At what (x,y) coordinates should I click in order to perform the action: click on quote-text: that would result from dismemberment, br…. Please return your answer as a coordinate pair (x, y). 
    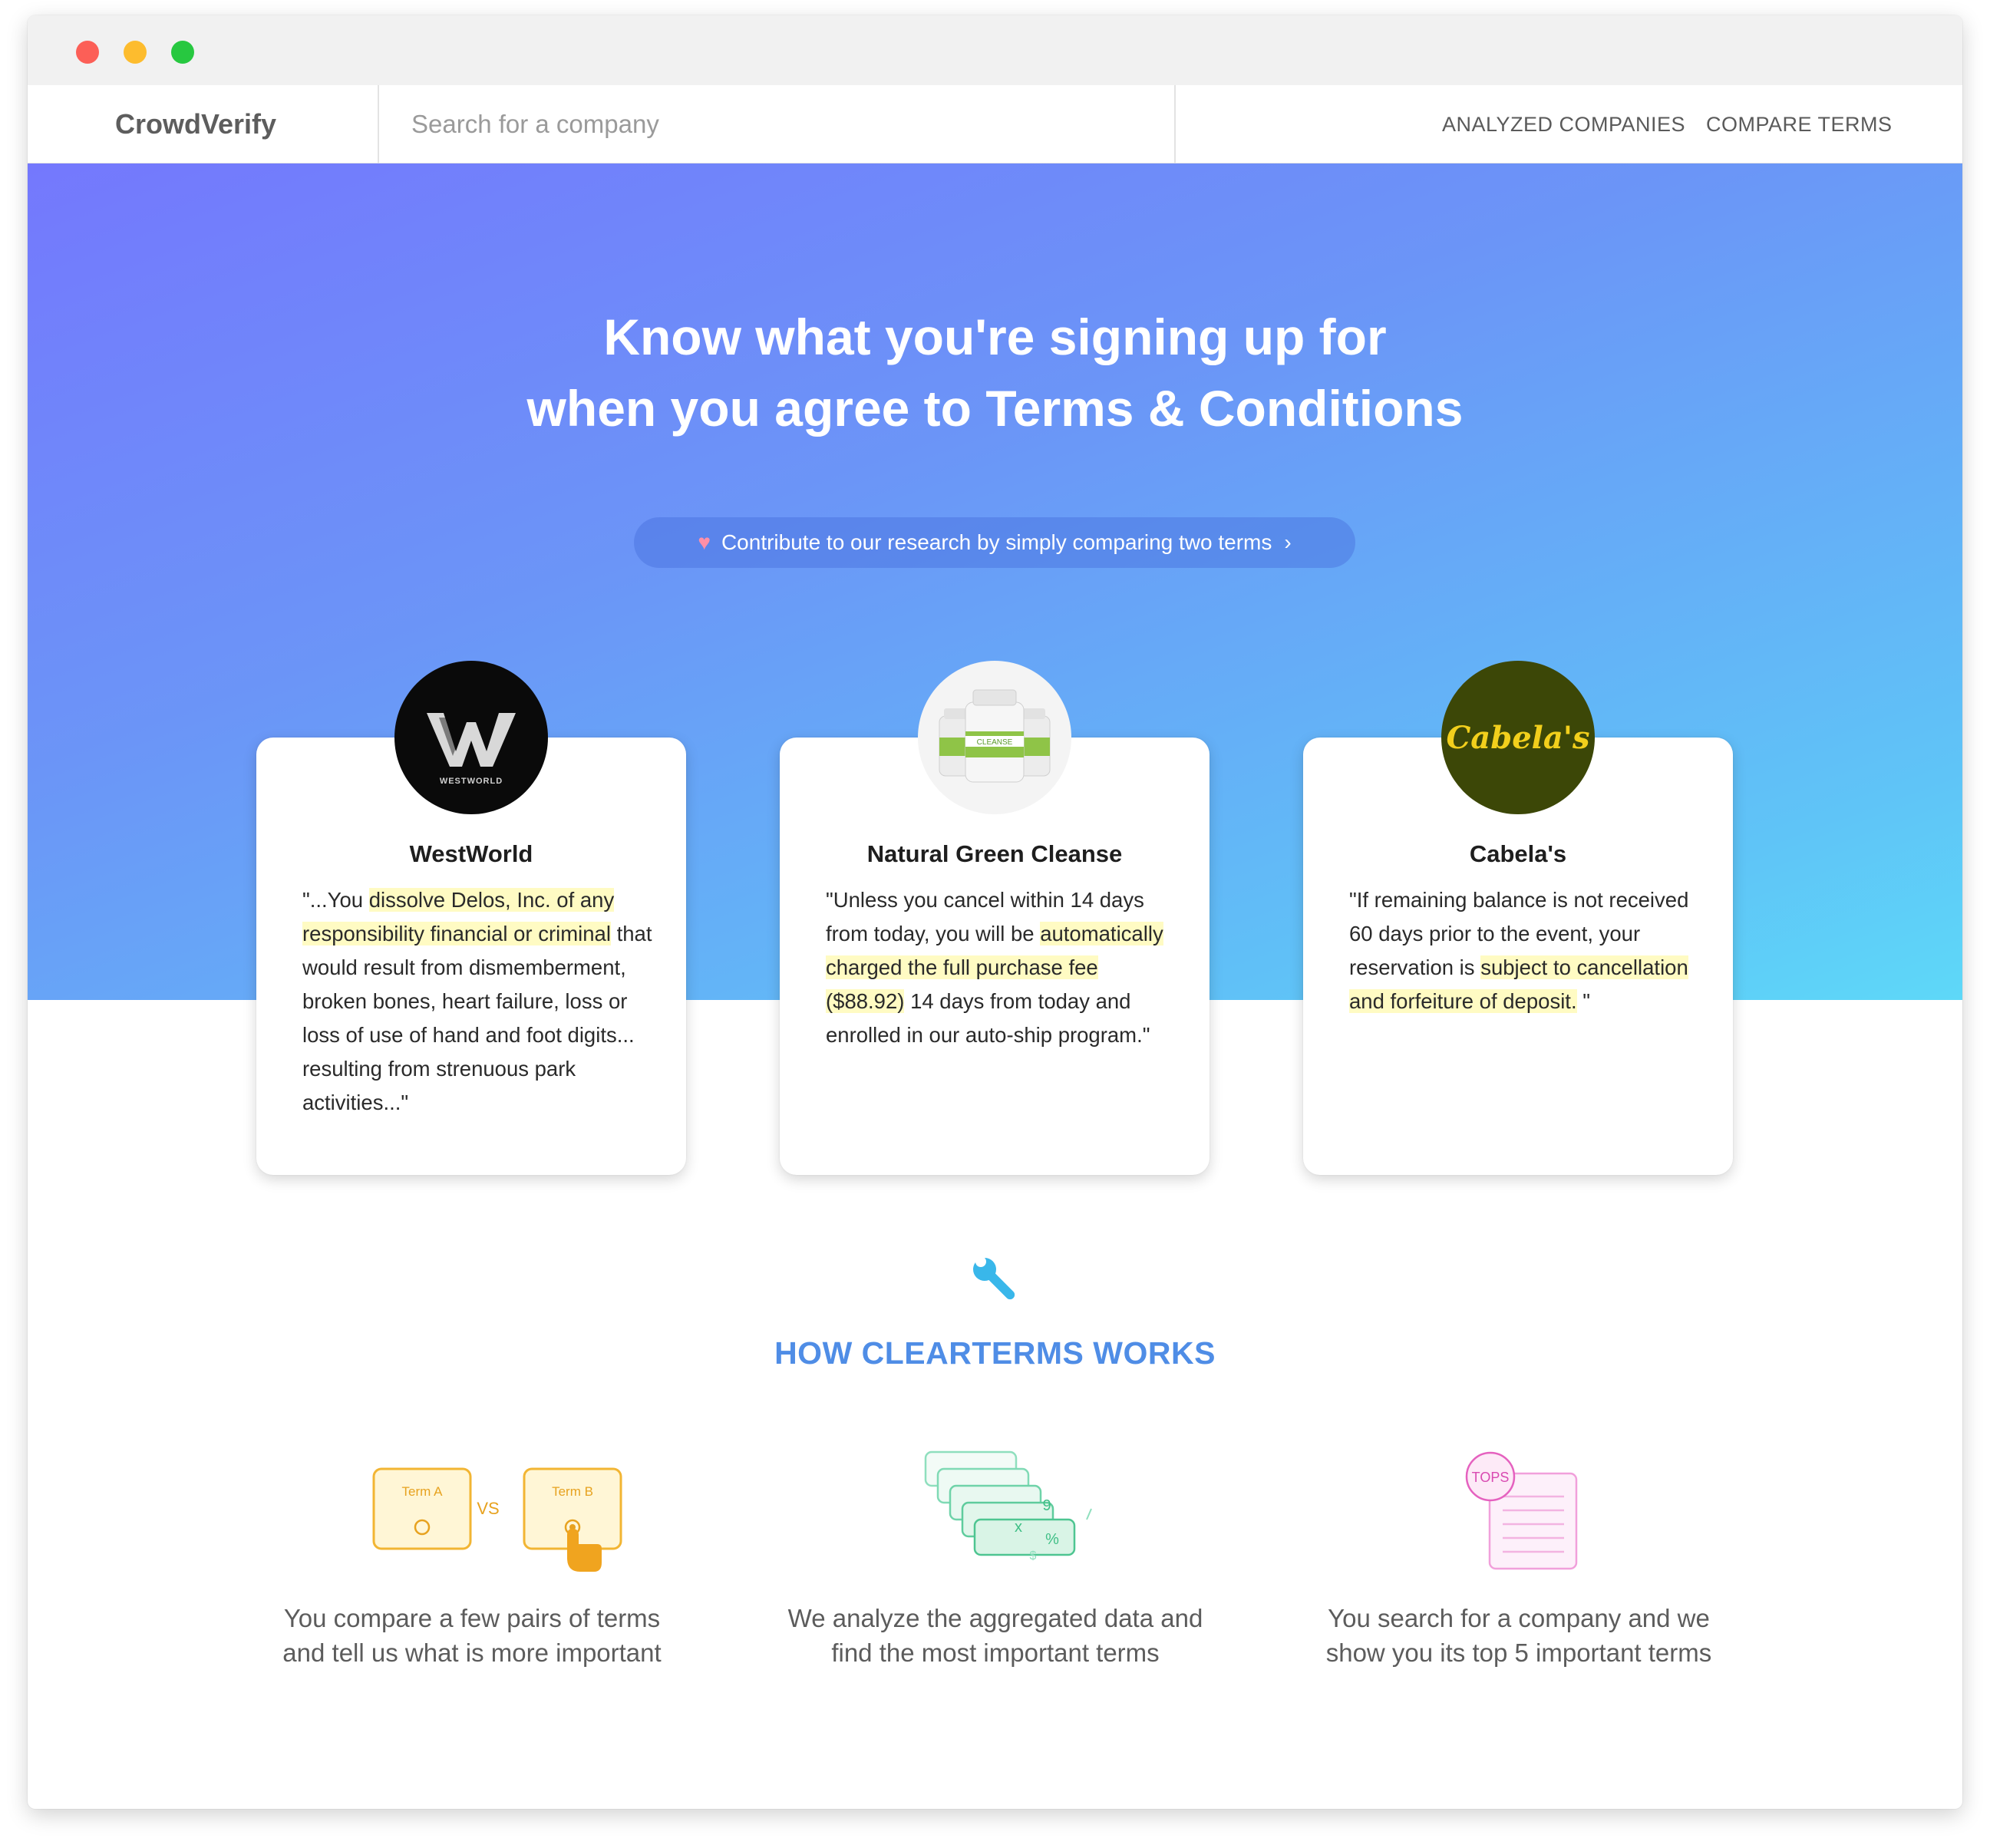
    Looking at the image, I should click on (477, 1018).